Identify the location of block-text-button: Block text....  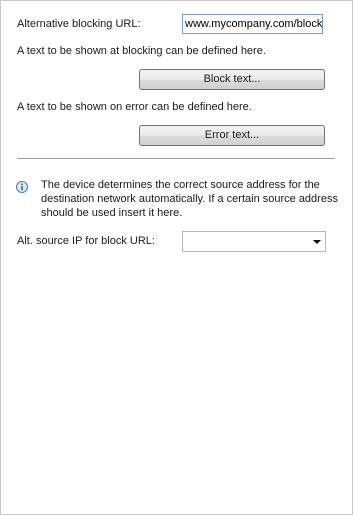
(232, 79).